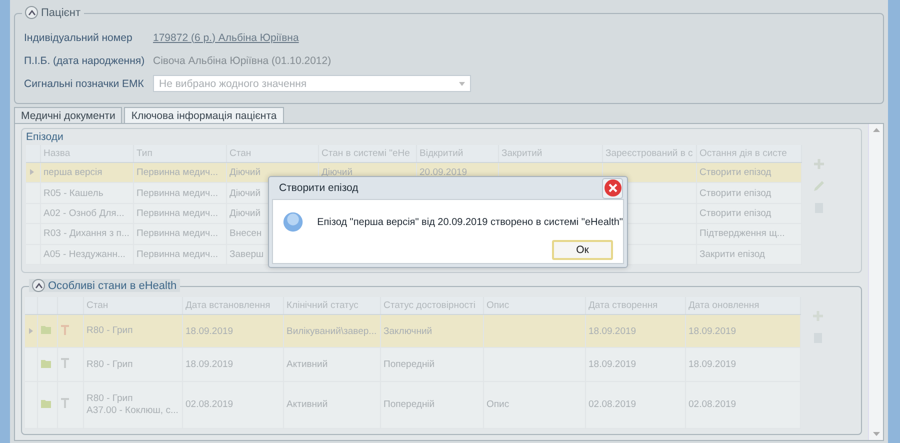 The image size is (900, 443). Describe the element at coordinates (242, 60) in the screenshot. I see `field-value: Сівоча Альбіна Юріївна (01.10.2012)` at that location.